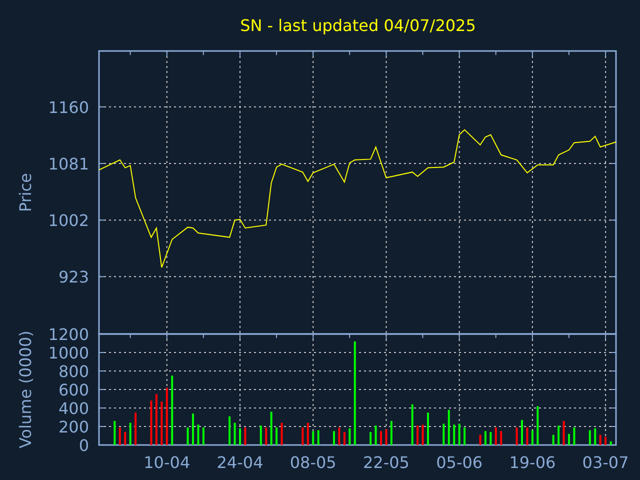  Describe the element at coordinates (73, 408) in the screenshot. I see `tick-label: 400` at that location.